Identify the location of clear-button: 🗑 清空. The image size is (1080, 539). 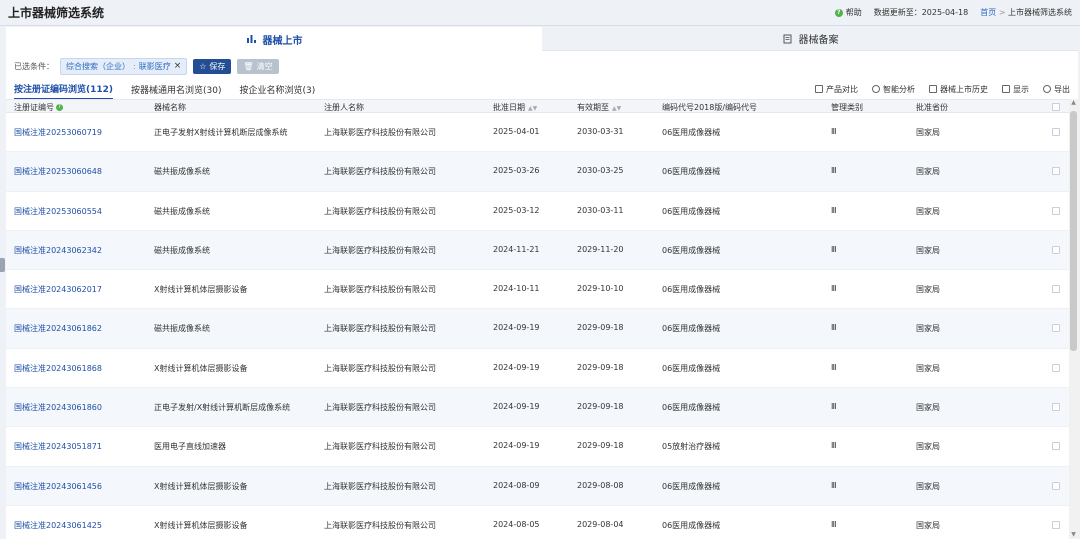
(258, 66).